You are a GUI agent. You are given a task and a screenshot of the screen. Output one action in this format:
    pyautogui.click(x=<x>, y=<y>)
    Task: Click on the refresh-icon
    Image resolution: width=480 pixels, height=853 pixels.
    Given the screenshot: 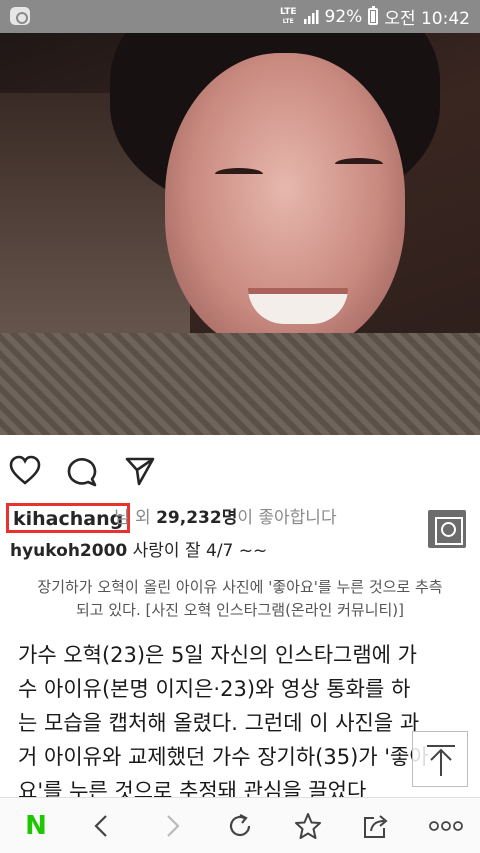 What is the action you would take?
    pyautogui.click(x=240, y=825)
    